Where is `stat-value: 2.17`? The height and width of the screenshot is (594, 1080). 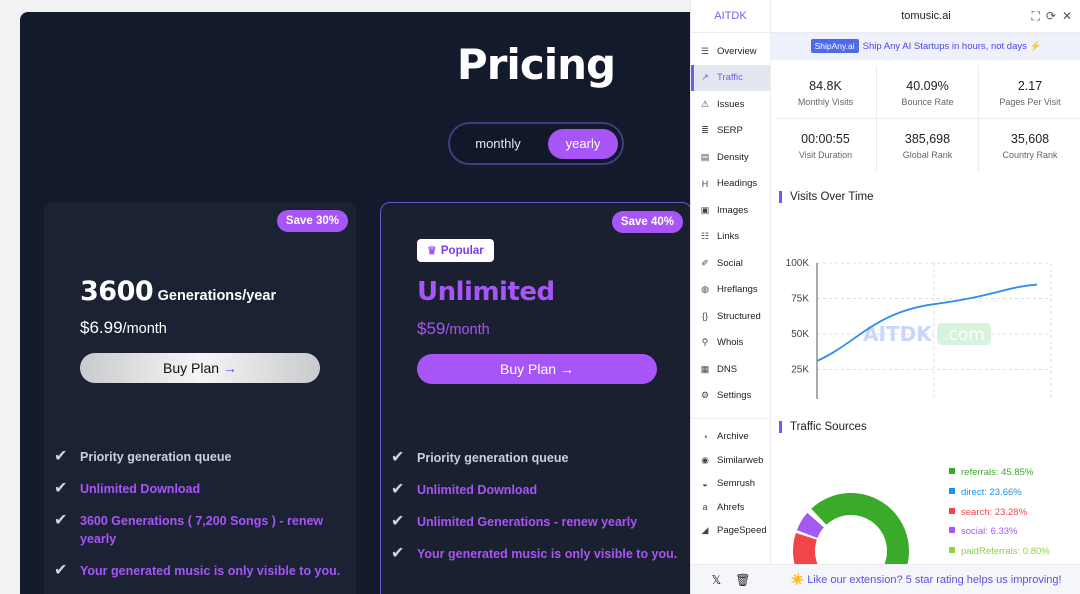
stat-value: 2.17 is located at coordinates (1030, 86).